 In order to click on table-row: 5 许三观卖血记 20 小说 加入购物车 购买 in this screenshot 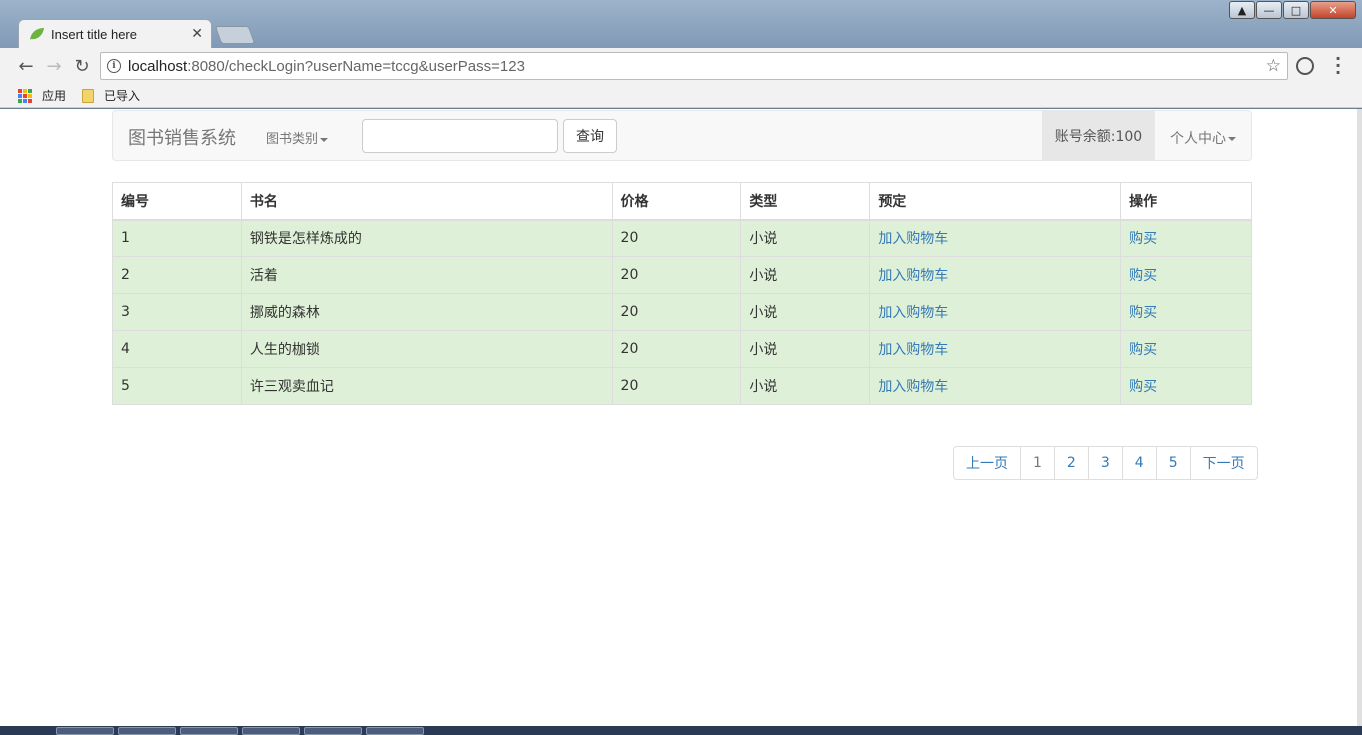, I will do `click(682, 386)`.